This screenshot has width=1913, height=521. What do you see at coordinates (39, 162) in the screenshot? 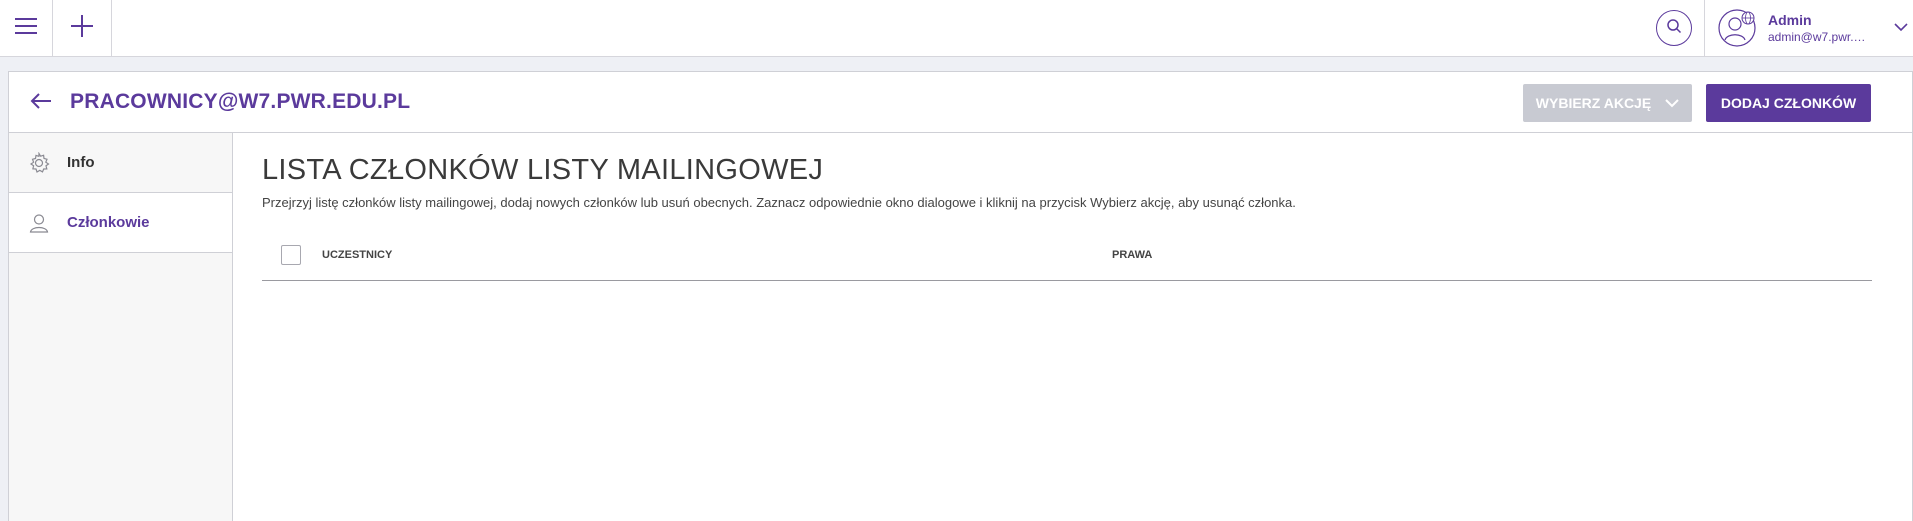
I see `gear-icon` at bounding box center [39, 162].